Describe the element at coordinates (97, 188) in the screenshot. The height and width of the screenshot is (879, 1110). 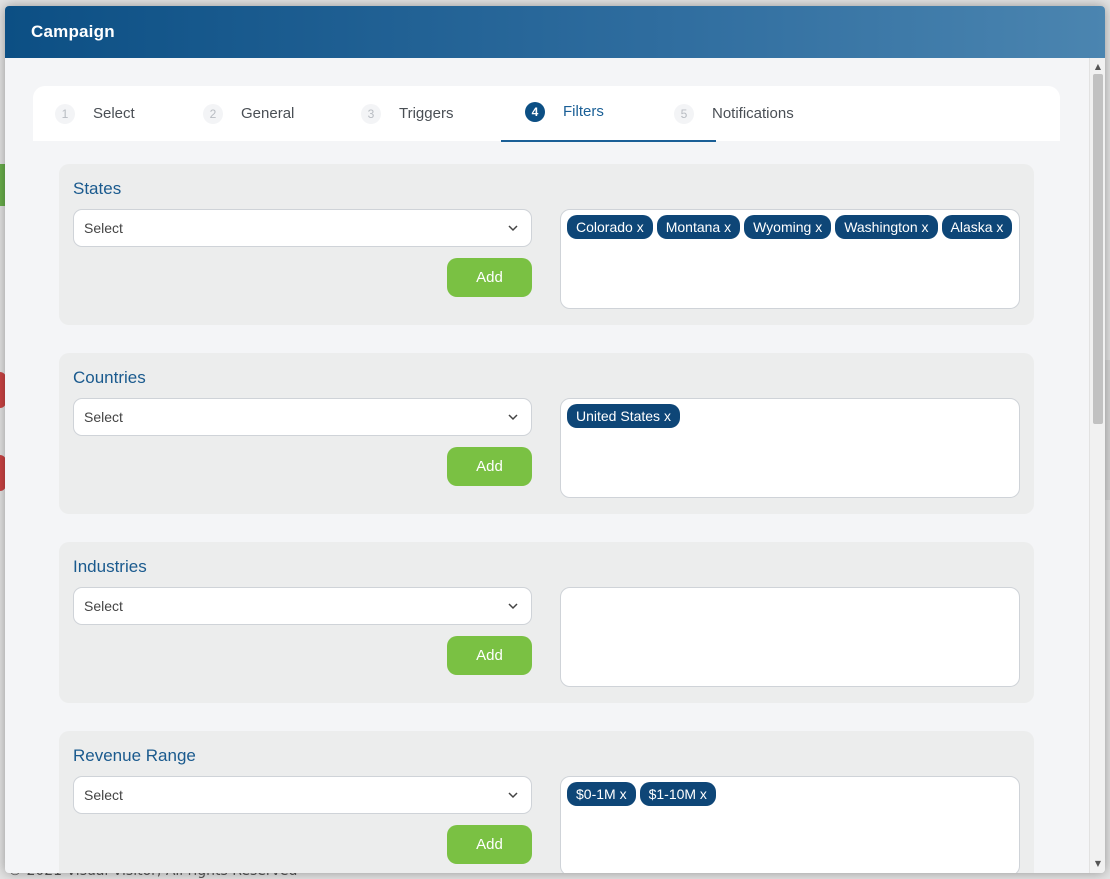
I see `section-title: States` at that location.